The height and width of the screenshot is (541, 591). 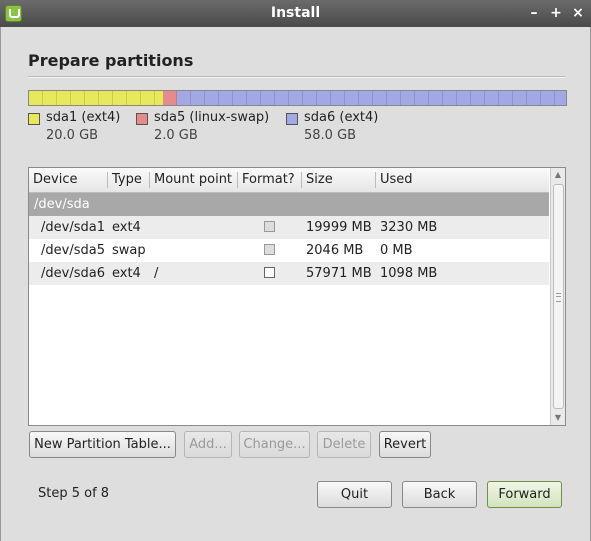 I want to click on page-title: Prepare partitions, so click(x=111, y=60).